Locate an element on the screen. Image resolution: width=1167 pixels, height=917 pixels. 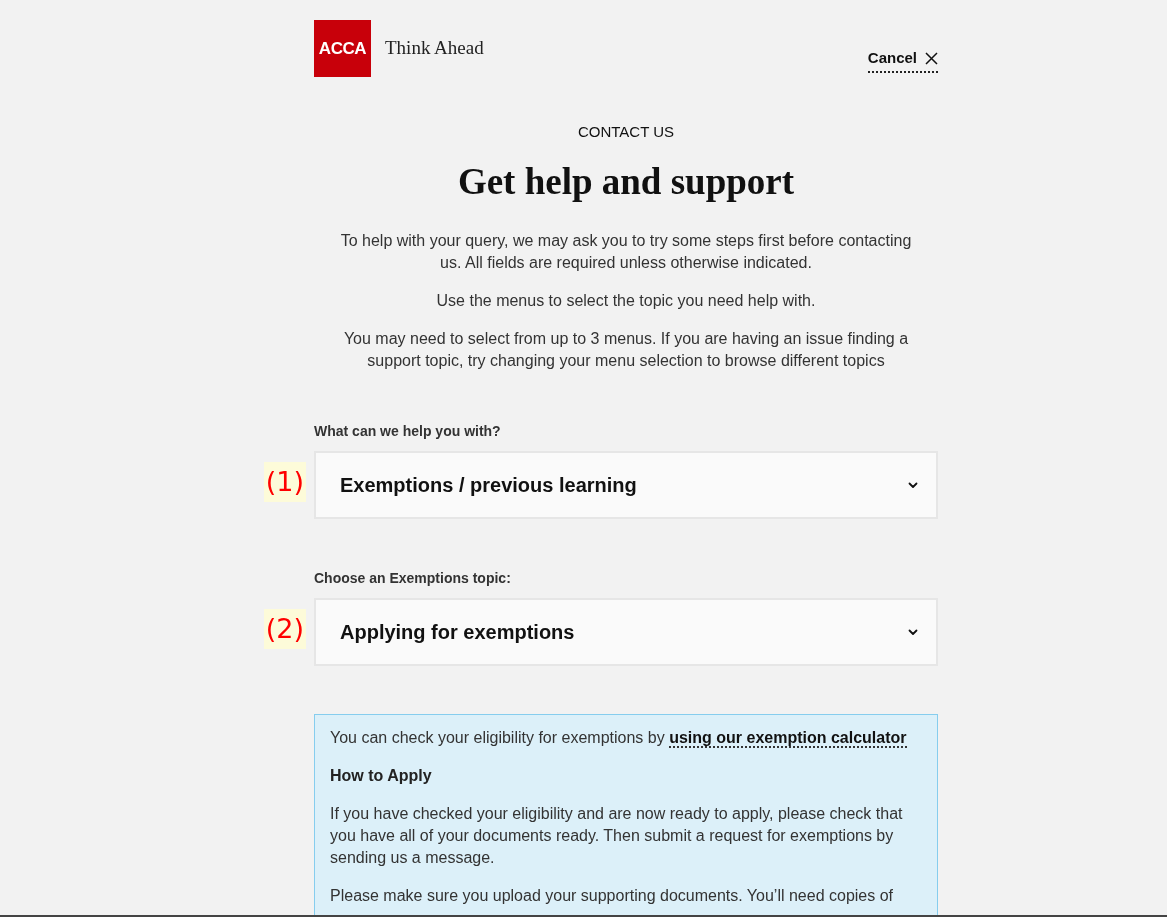
annotation-marker: (2) is located at coordinates (284, 629).